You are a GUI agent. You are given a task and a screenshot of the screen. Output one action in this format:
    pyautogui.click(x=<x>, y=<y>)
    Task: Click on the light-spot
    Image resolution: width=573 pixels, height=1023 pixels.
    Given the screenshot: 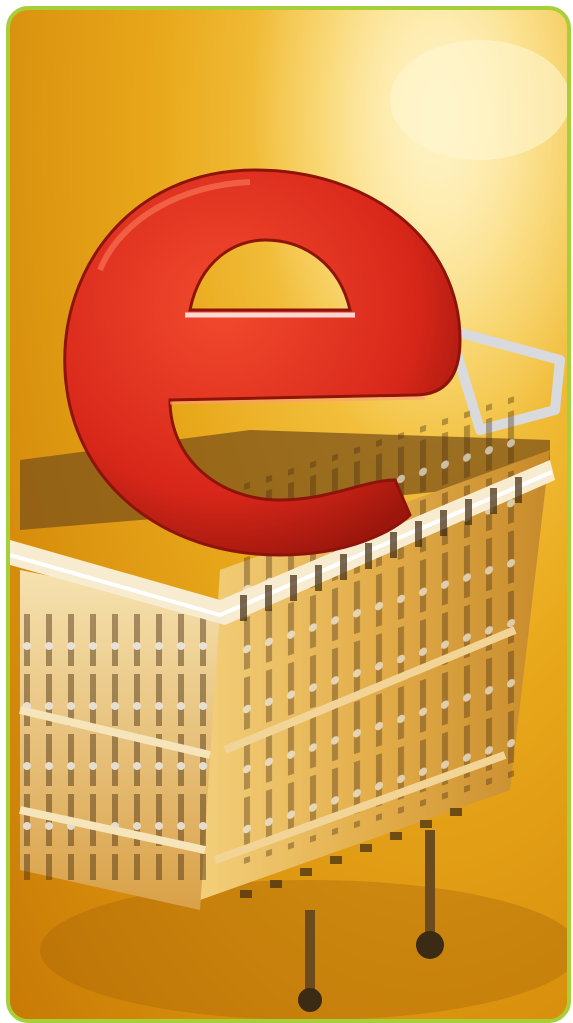 What is the action you would take?
    pyautogui.click(x=478, y=100)
    